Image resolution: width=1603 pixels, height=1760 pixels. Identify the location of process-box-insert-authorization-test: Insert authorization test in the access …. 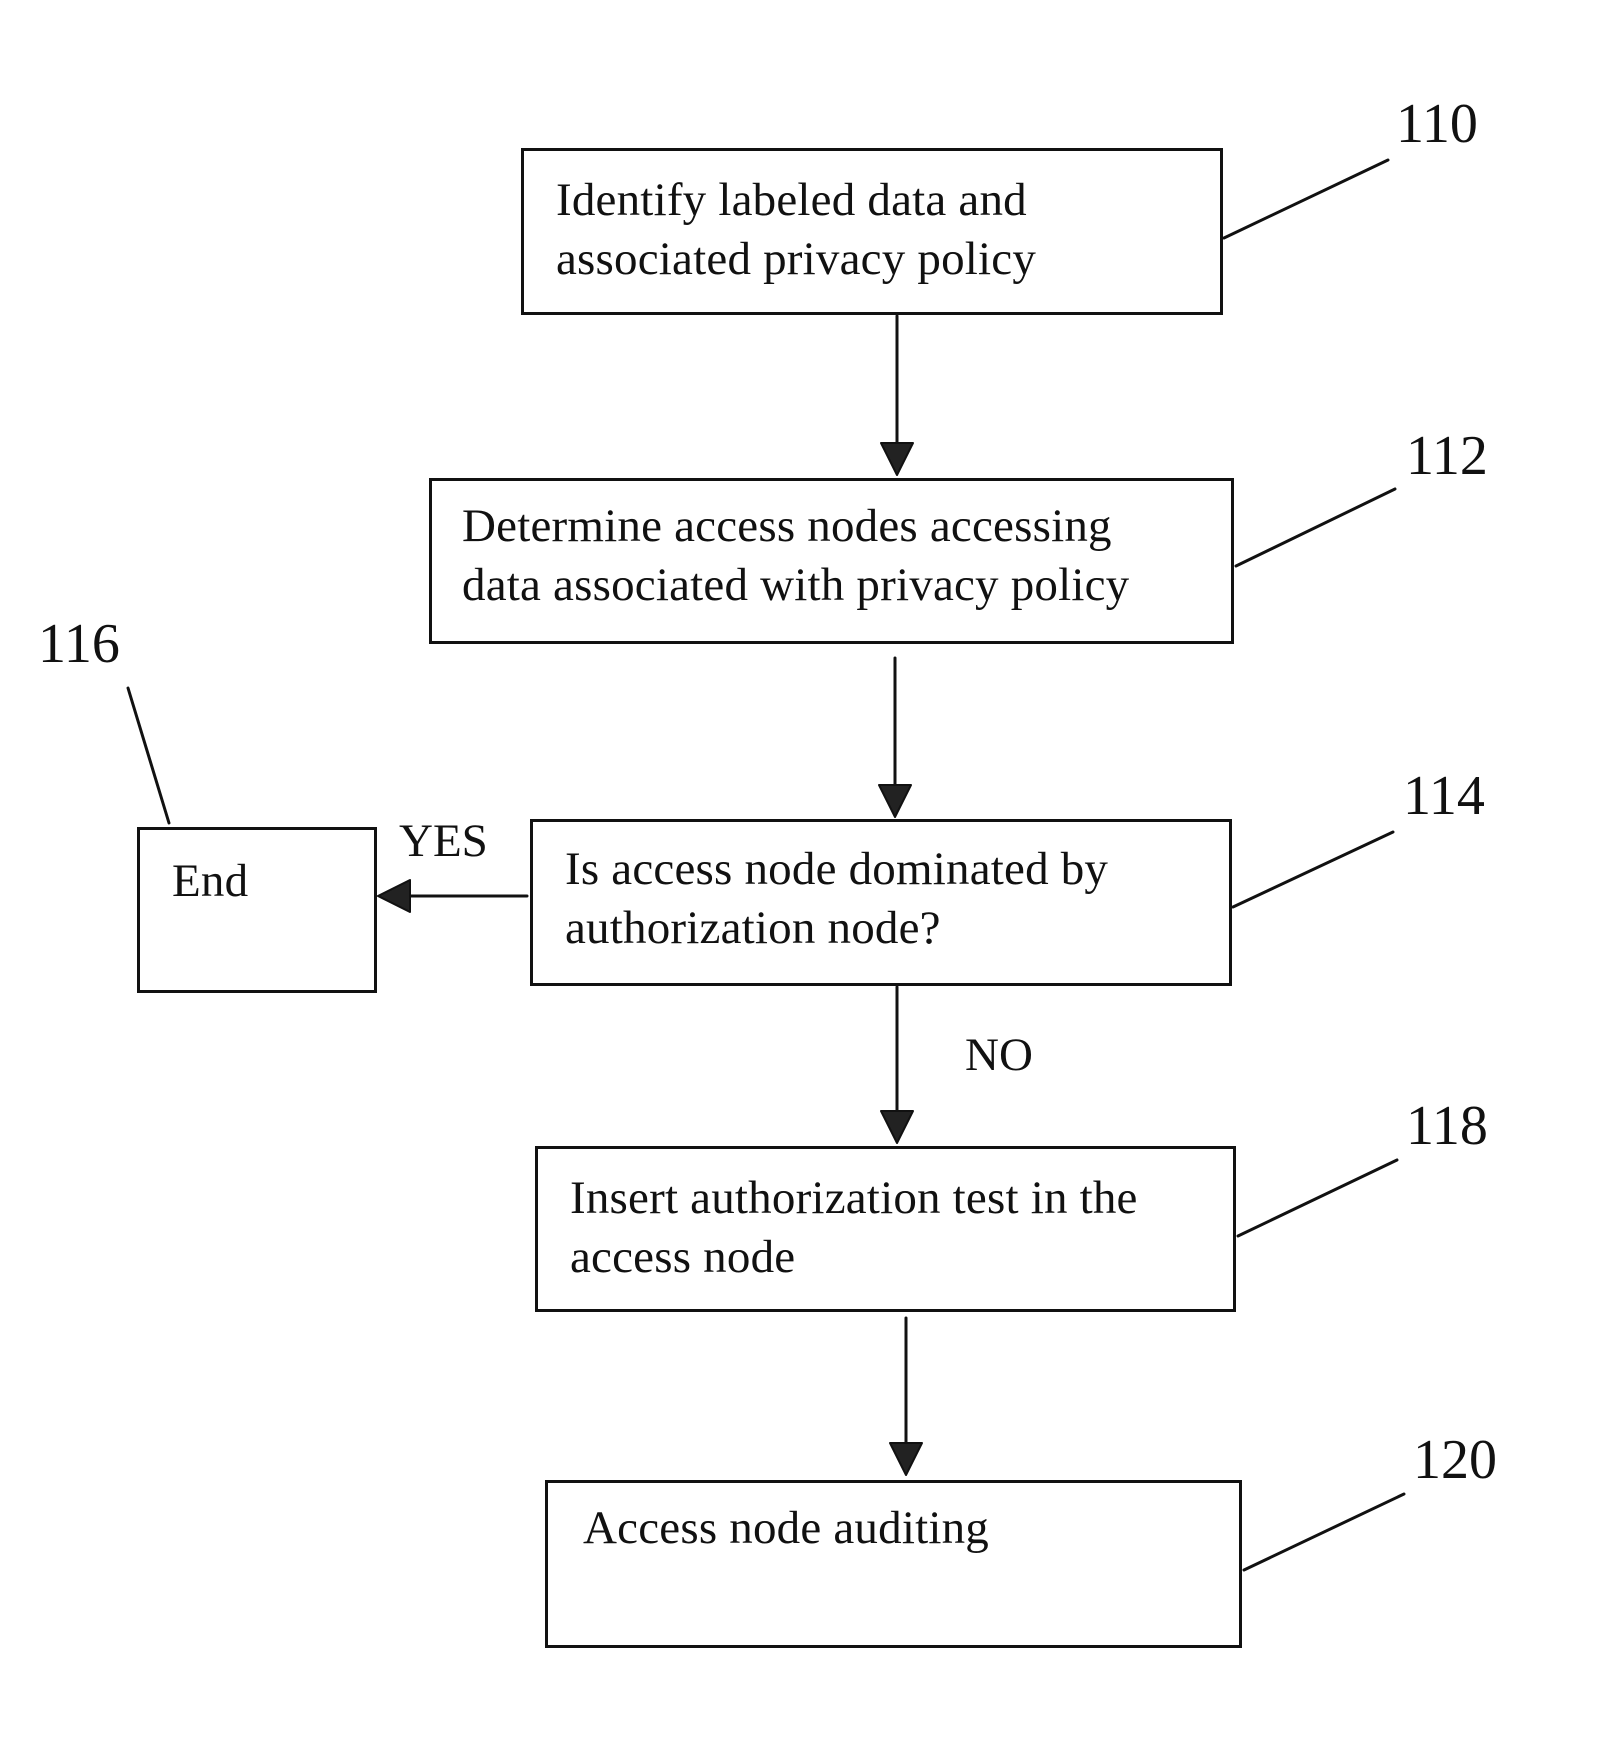
(885, 1229).